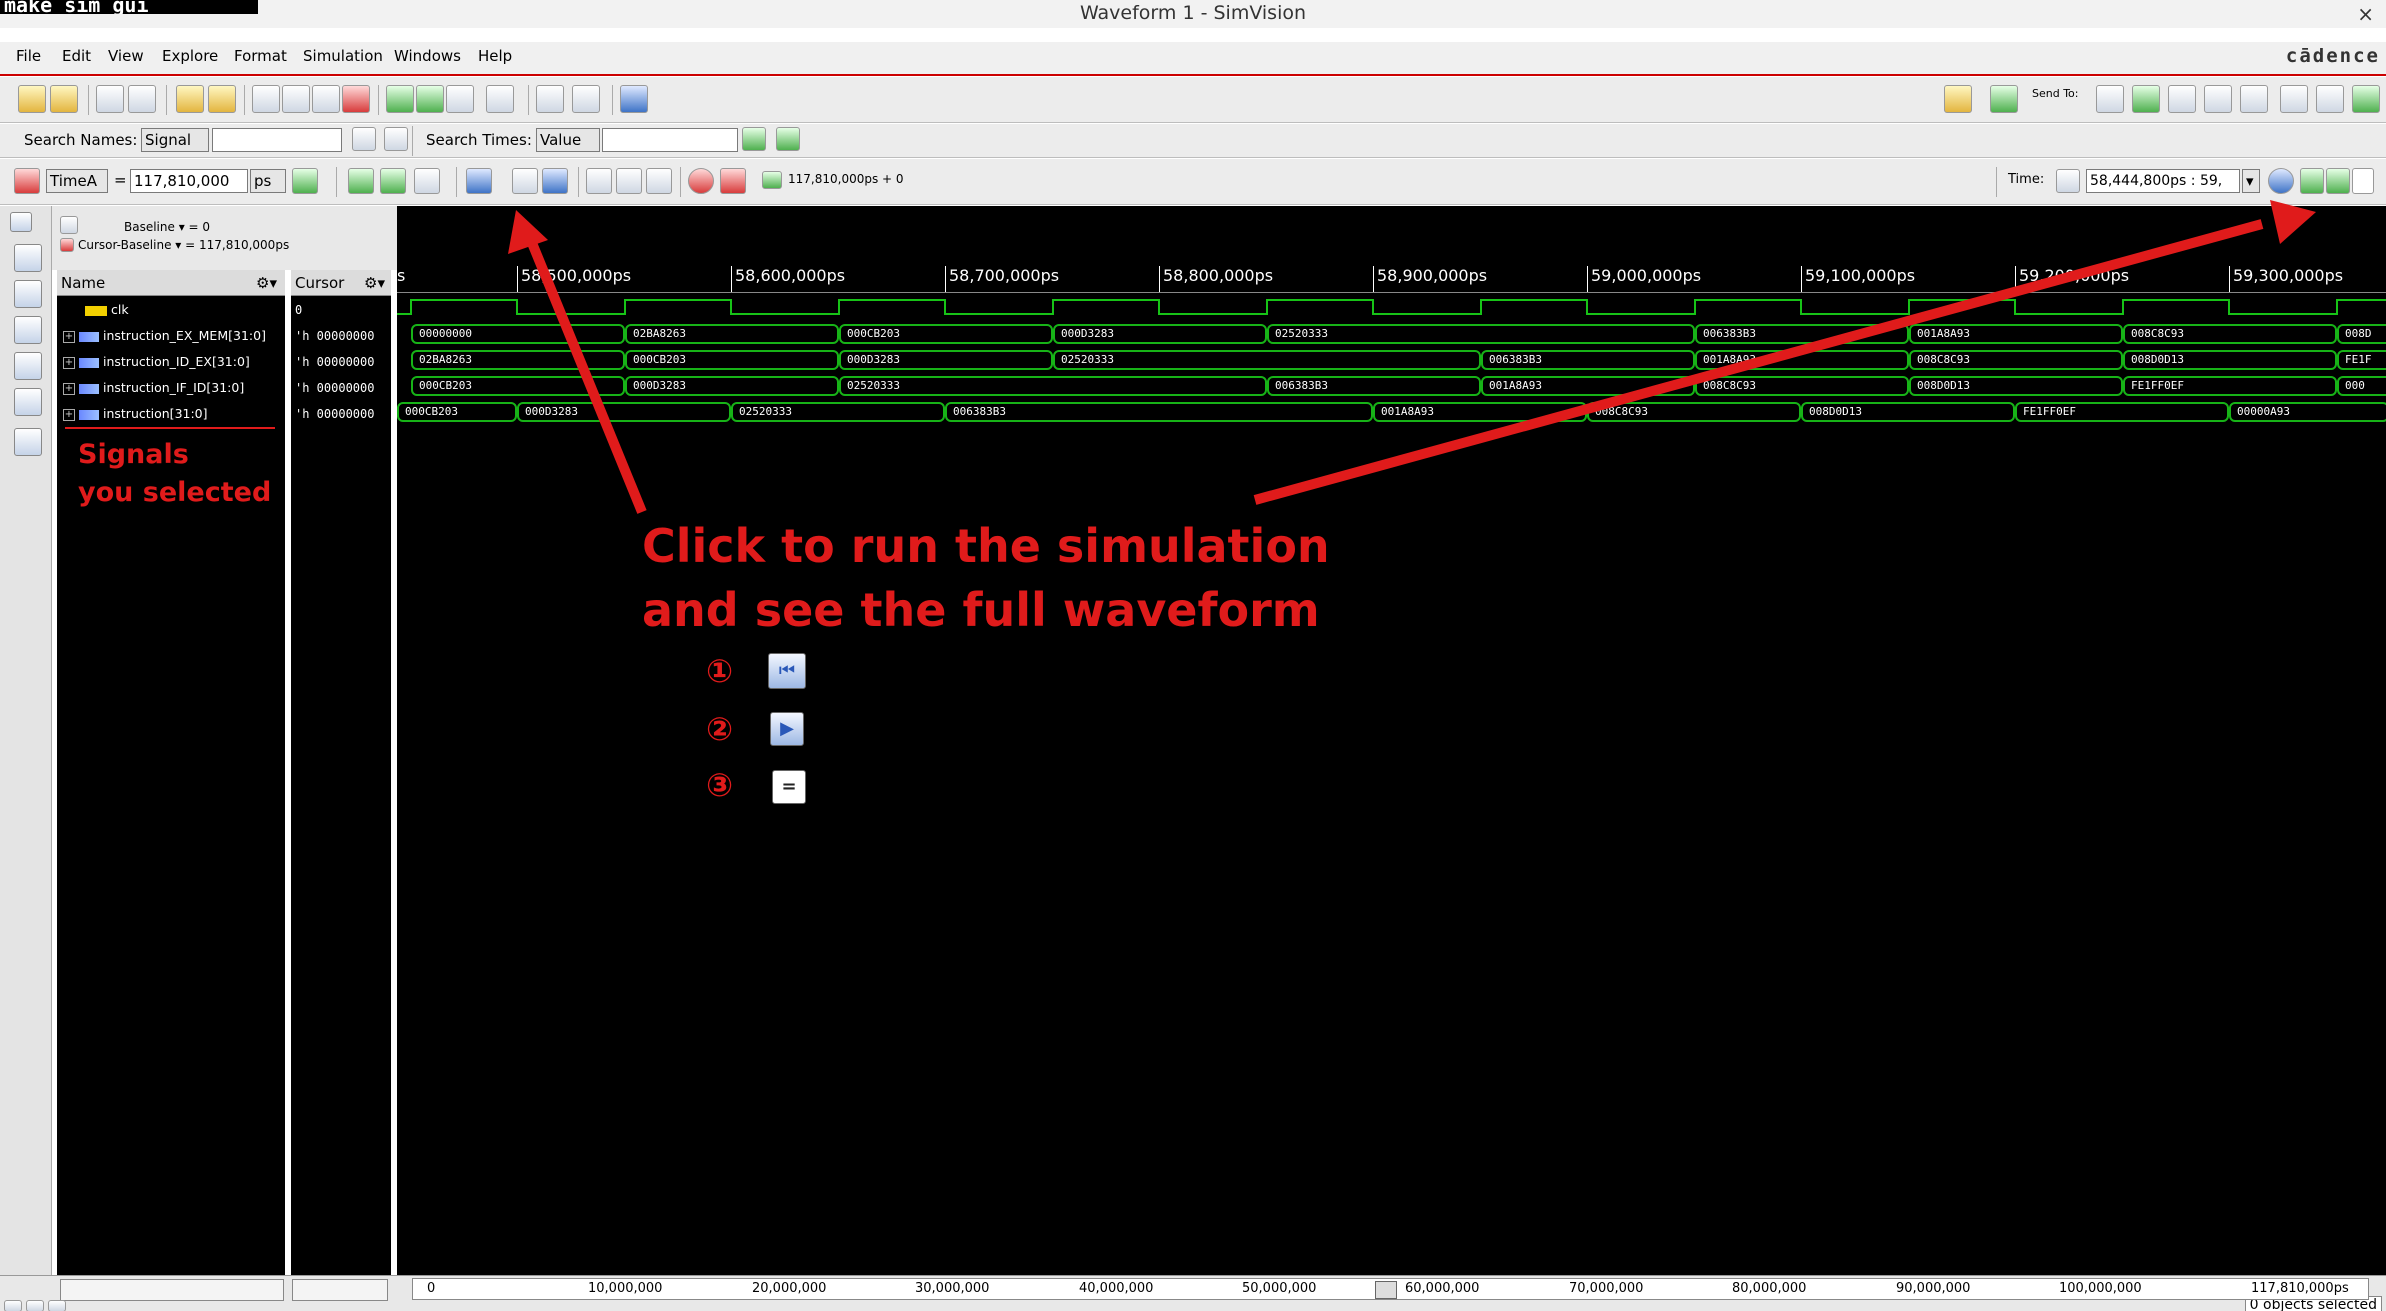 This screenshot has width=2386, height=1311. What do you see at coordinates (981, 610) in the screenshot?
I see `annotation-instruction-line2: and see the full waveform` at bounding box center [981, 610].